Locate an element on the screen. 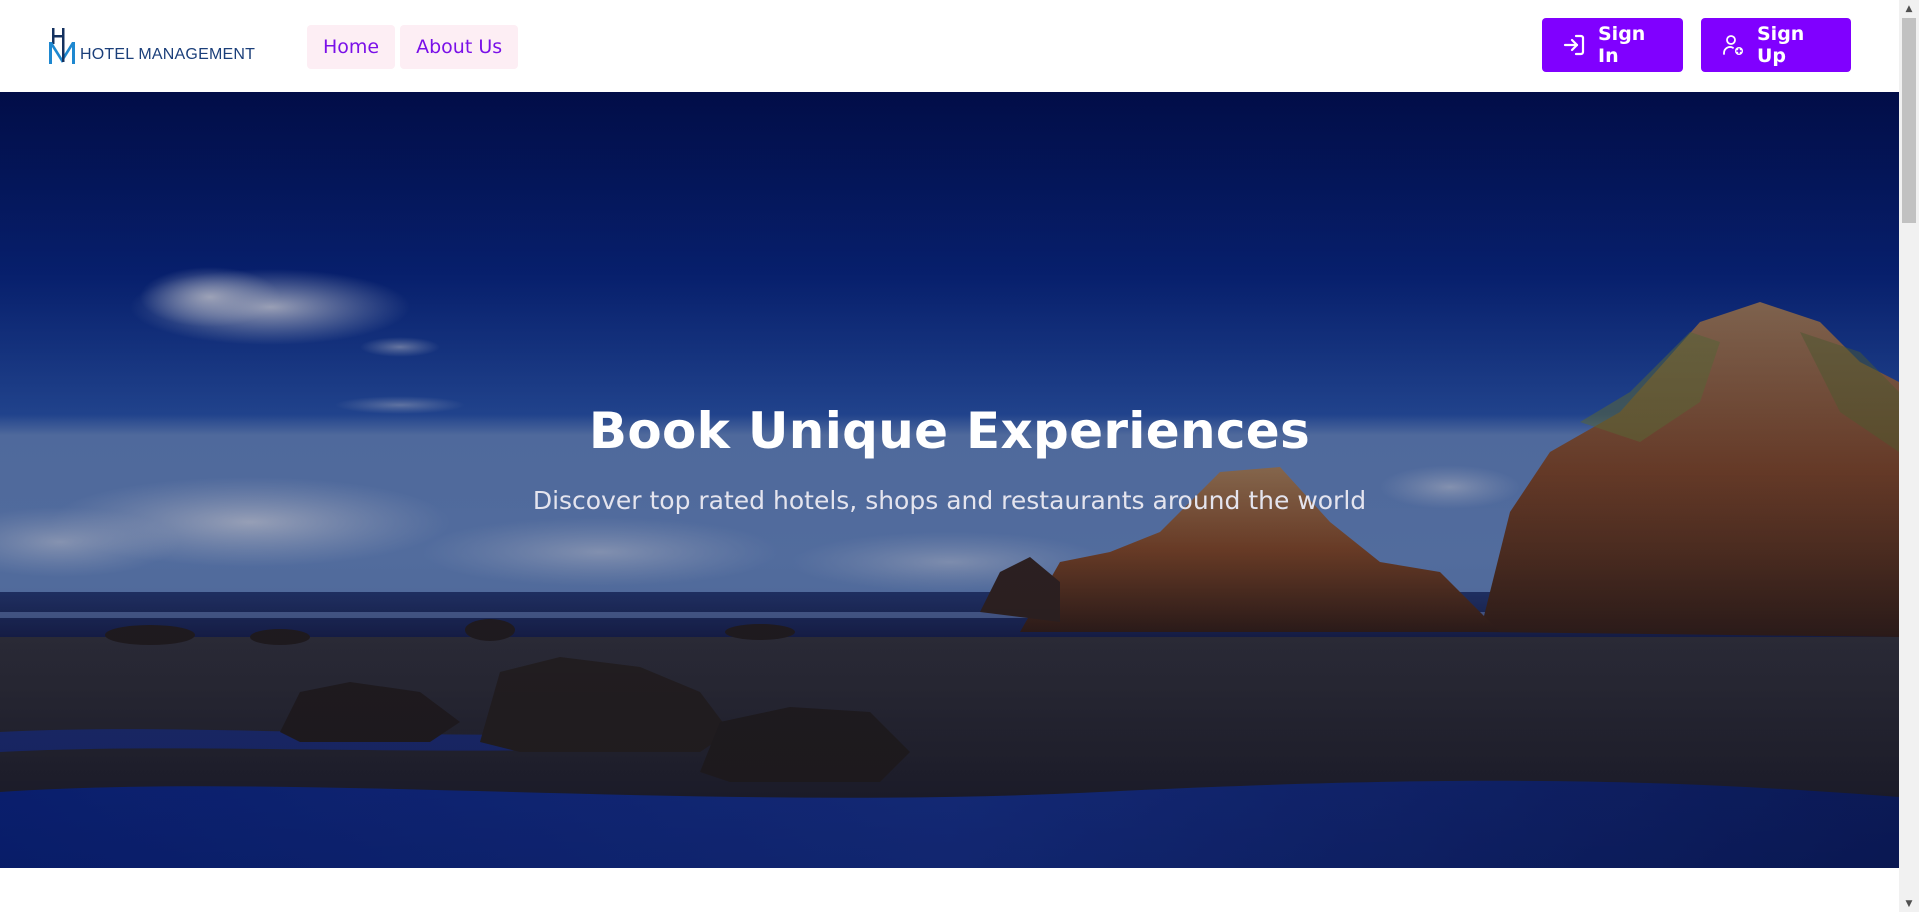 Image resolution: width=1919 pixels, height=912 pixels. sign-in-label: Sign In is located at coordinates (1622, 45).